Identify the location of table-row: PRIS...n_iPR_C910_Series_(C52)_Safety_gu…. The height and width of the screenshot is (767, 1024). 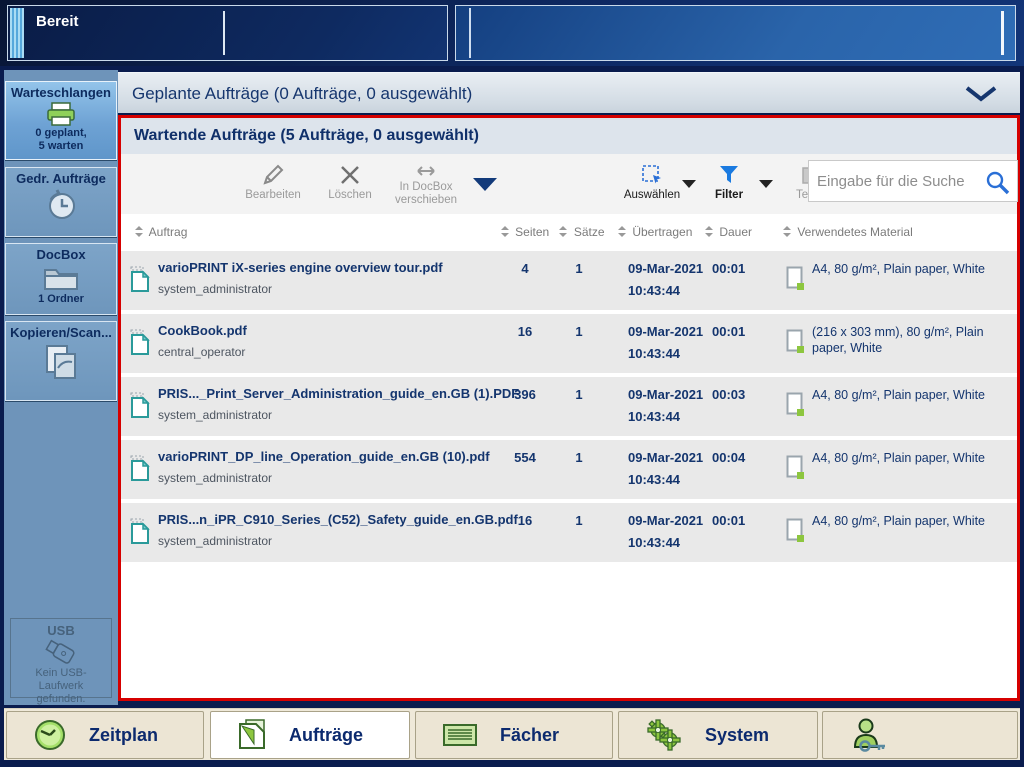
(569, 532).